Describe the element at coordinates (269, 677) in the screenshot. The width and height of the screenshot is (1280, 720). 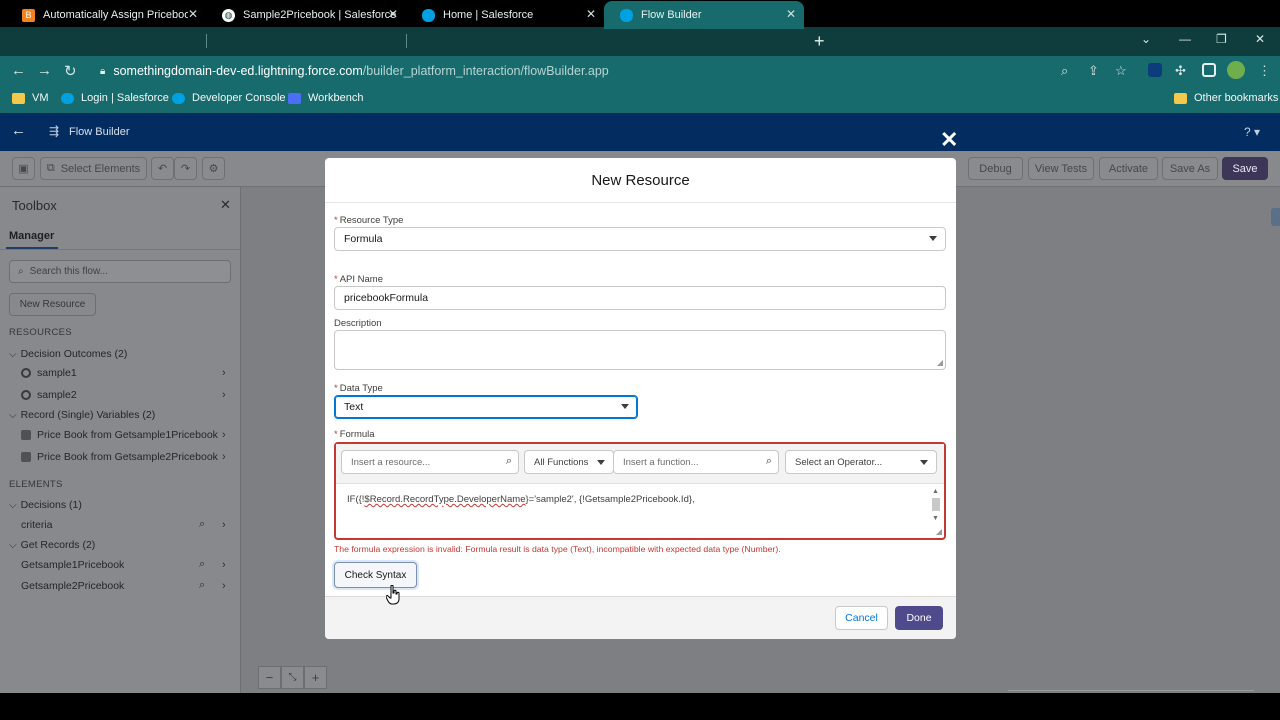
I see `zoom-out-button: −` at that location.